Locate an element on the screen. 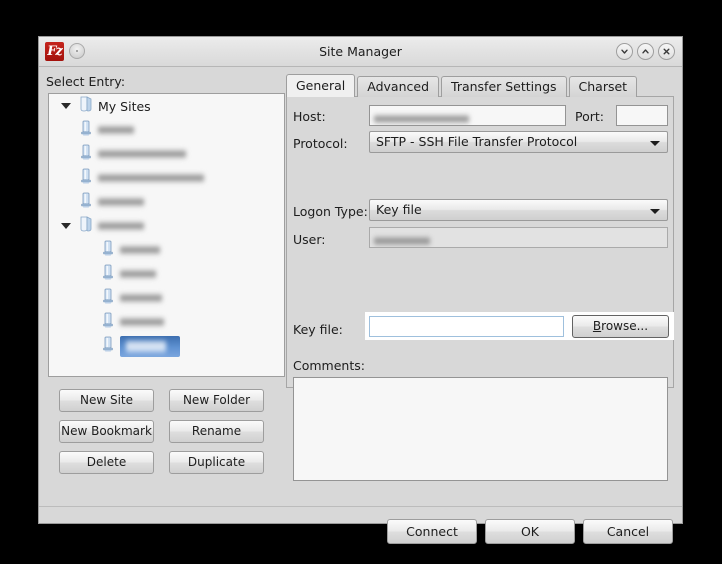 This screenshot has height=564, width=722. new-site-button: New Site is located at coordinates (106, 400).